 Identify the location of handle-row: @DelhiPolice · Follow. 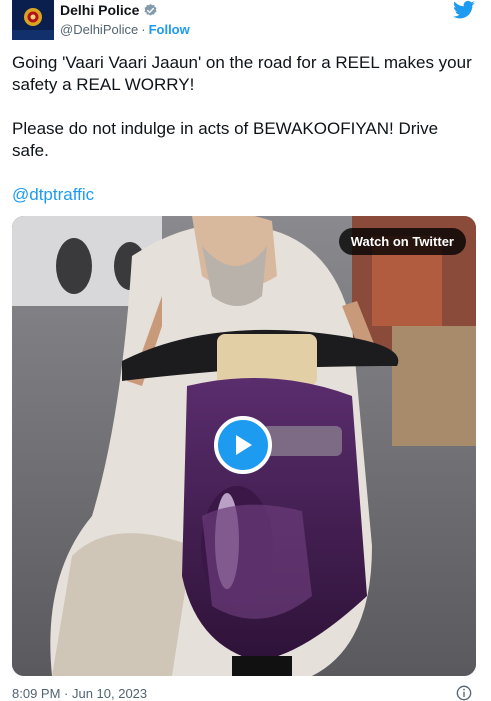
(125, 29).